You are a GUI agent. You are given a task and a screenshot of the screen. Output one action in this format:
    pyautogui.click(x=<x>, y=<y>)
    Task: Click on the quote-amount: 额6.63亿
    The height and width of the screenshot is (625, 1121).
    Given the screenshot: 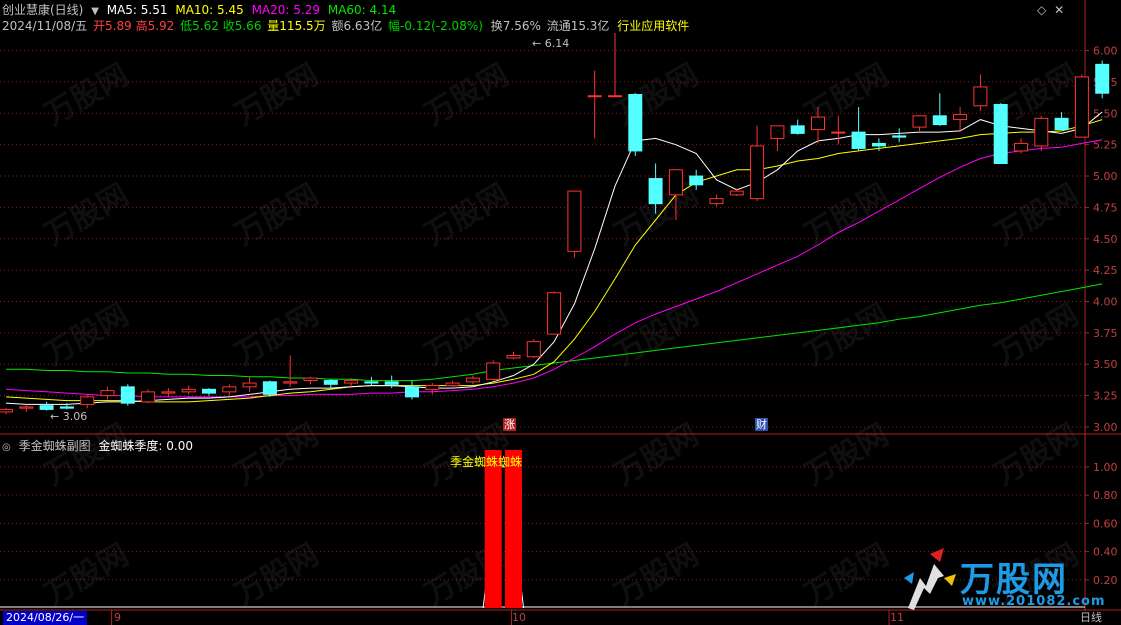 What is the action you would take?
    pyautogui.click(x=357, y=26)
    